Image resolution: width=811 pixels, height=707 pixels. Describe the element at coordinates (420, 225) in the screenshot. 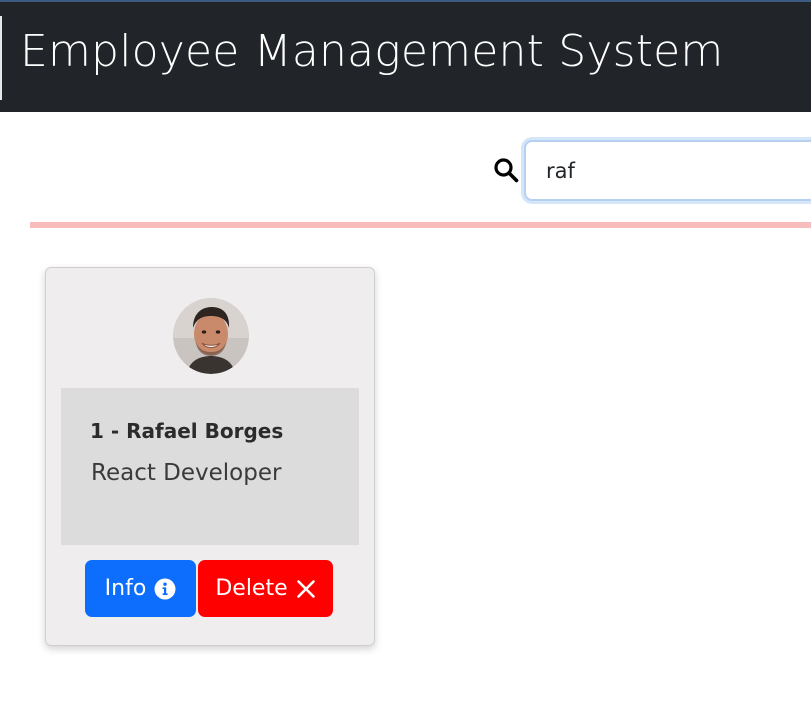

I see `section-divider` at that location.